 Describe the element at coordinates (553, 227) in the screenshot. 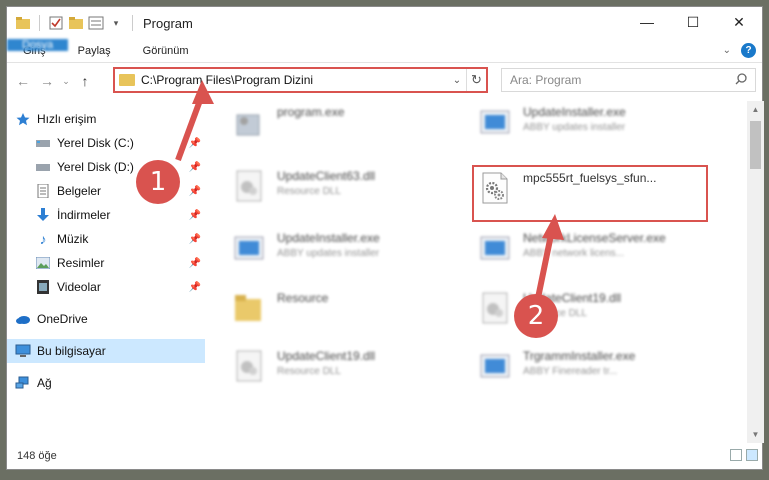

I see `arrow-two-head` at that location.